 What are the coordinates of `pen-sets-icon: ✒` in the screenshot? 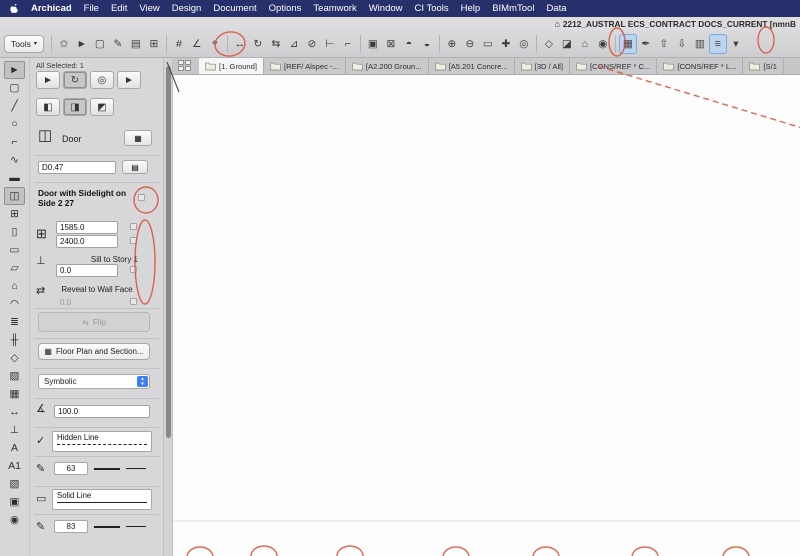 It's located at (646, 44).